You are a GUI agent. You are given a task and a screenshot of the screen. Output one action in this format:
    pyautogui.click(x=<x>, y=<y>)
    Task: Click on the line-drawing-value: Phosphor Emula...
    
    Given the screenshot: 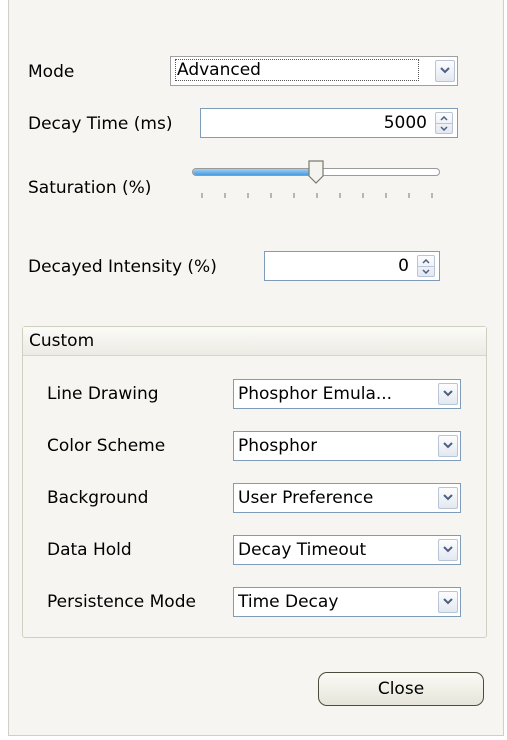 What is the action you would take?
    pyautogui.click(x=315, y=394)
    